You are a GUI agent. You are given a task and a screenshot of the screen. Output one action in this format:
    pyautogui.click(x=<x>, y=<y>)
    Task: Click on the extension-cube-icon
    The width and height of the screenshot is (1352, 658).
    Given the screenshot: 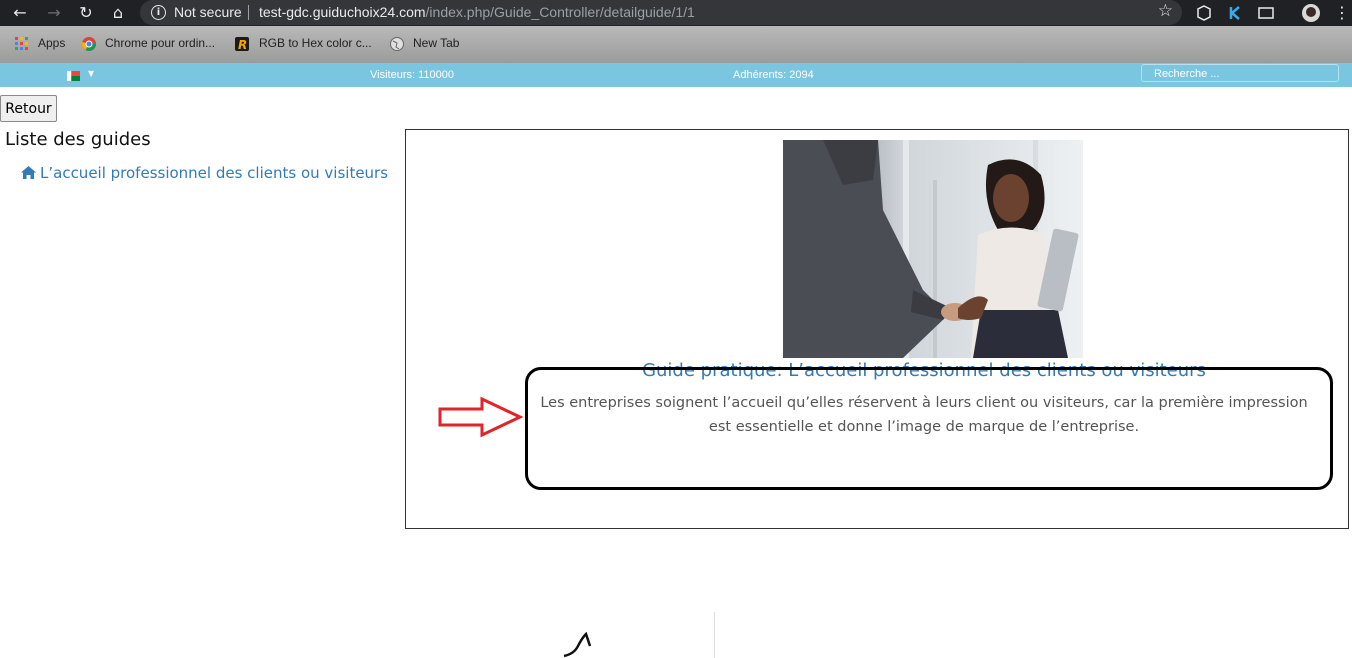 What is the action you would take?
    pyautogui.click(x=1204, y=13)
    